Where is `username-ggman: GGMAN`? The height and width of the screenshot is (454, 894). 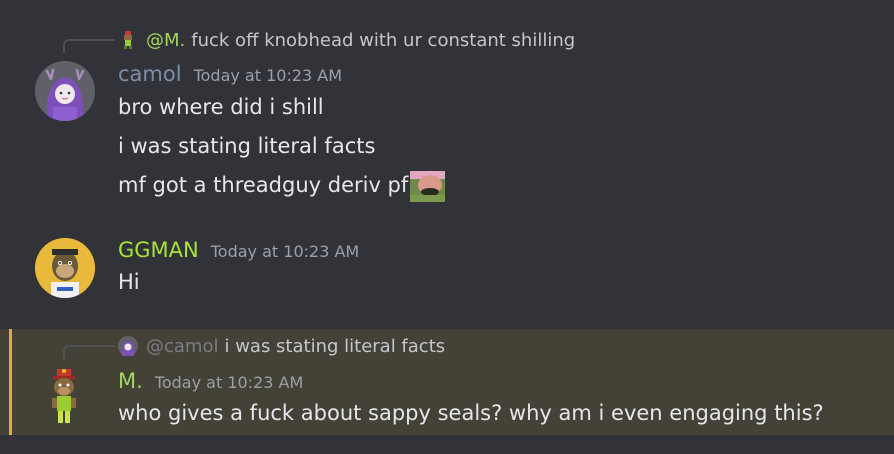
username-ggman: GGMAN is located at coordinates (158, 250).